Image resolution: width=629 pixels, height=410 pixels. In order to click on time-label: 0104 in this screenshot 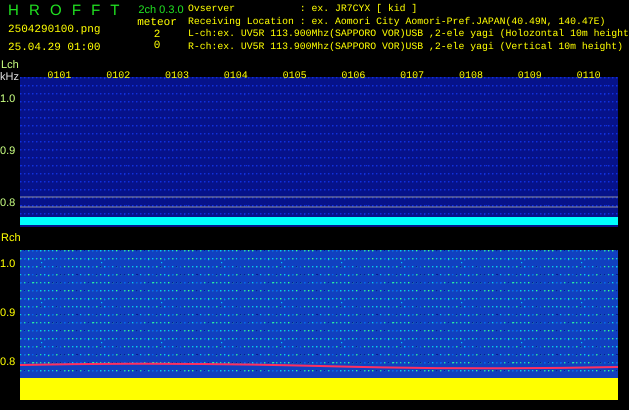, I will do `click(236, 77)`.